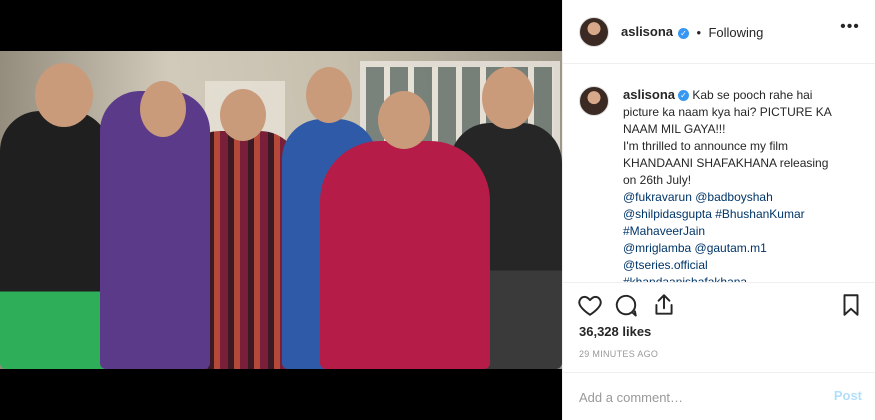 The height and width of the screenshot is (420, 875). Describe the element at coordinates (745, 231) in the screenshot. I see `caption-hashtag: #MahaveerJain` at that location.